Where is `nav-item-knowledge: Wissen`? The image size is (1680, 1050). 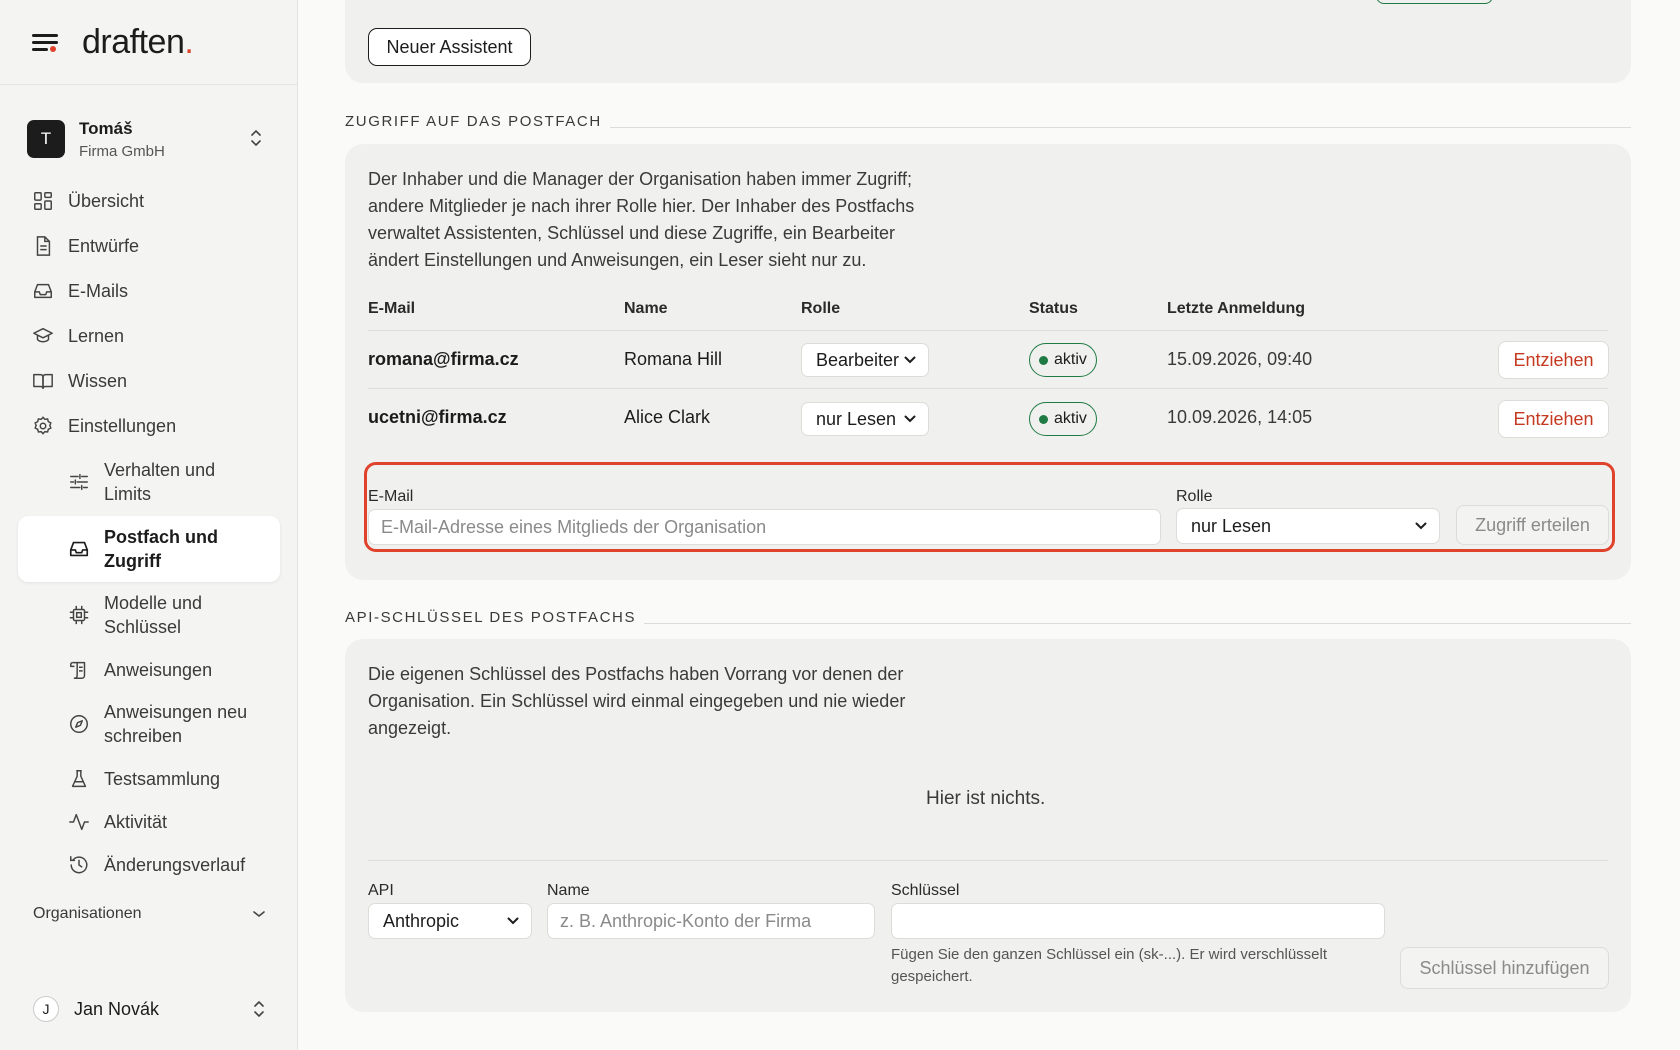
nav-item-knowledge: Wissen is located at coordinates (79, 381).